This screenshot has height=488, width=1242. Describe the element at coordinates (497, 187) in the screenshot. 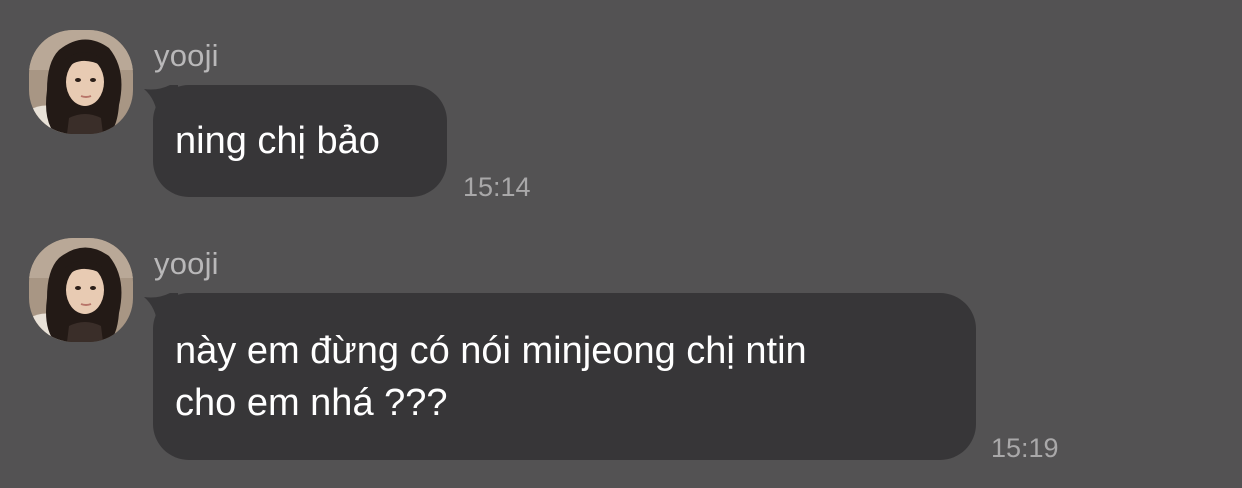

I see `message-timestamp: 15:14` at that location.